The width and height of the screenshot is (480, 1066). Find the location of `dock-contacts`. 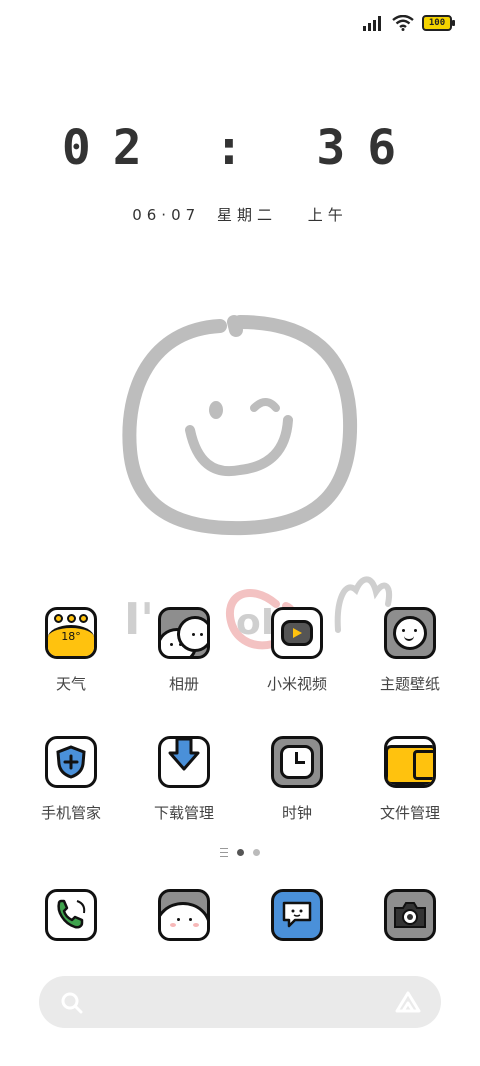

dock-contacts is located at coordinates (184, 915).